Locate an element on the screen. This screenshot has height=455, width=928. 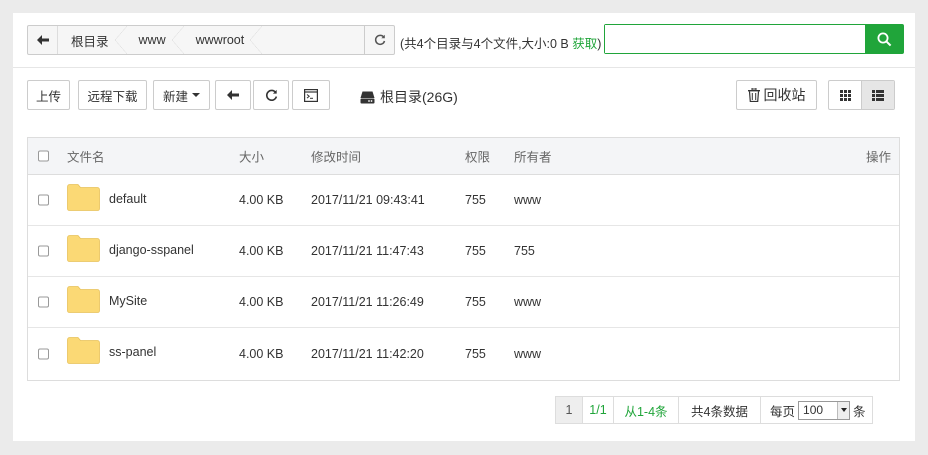
summary-close: ) is located at coordinates (599, 44).